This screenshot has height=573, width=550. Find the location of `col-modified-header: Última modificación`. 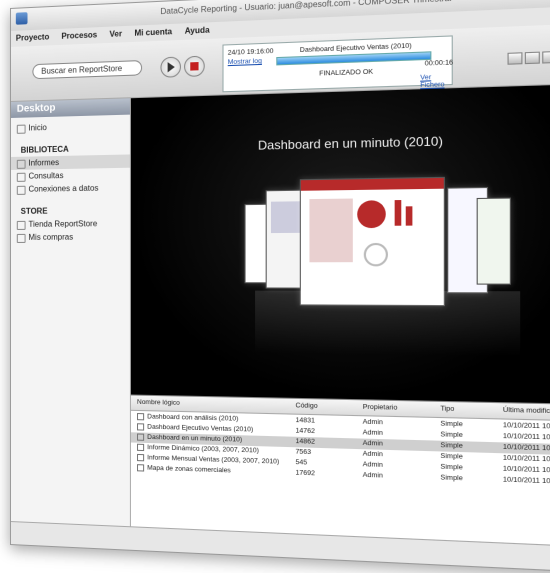

col-modified-header: Última modificación is located at coordinates (526, 410).